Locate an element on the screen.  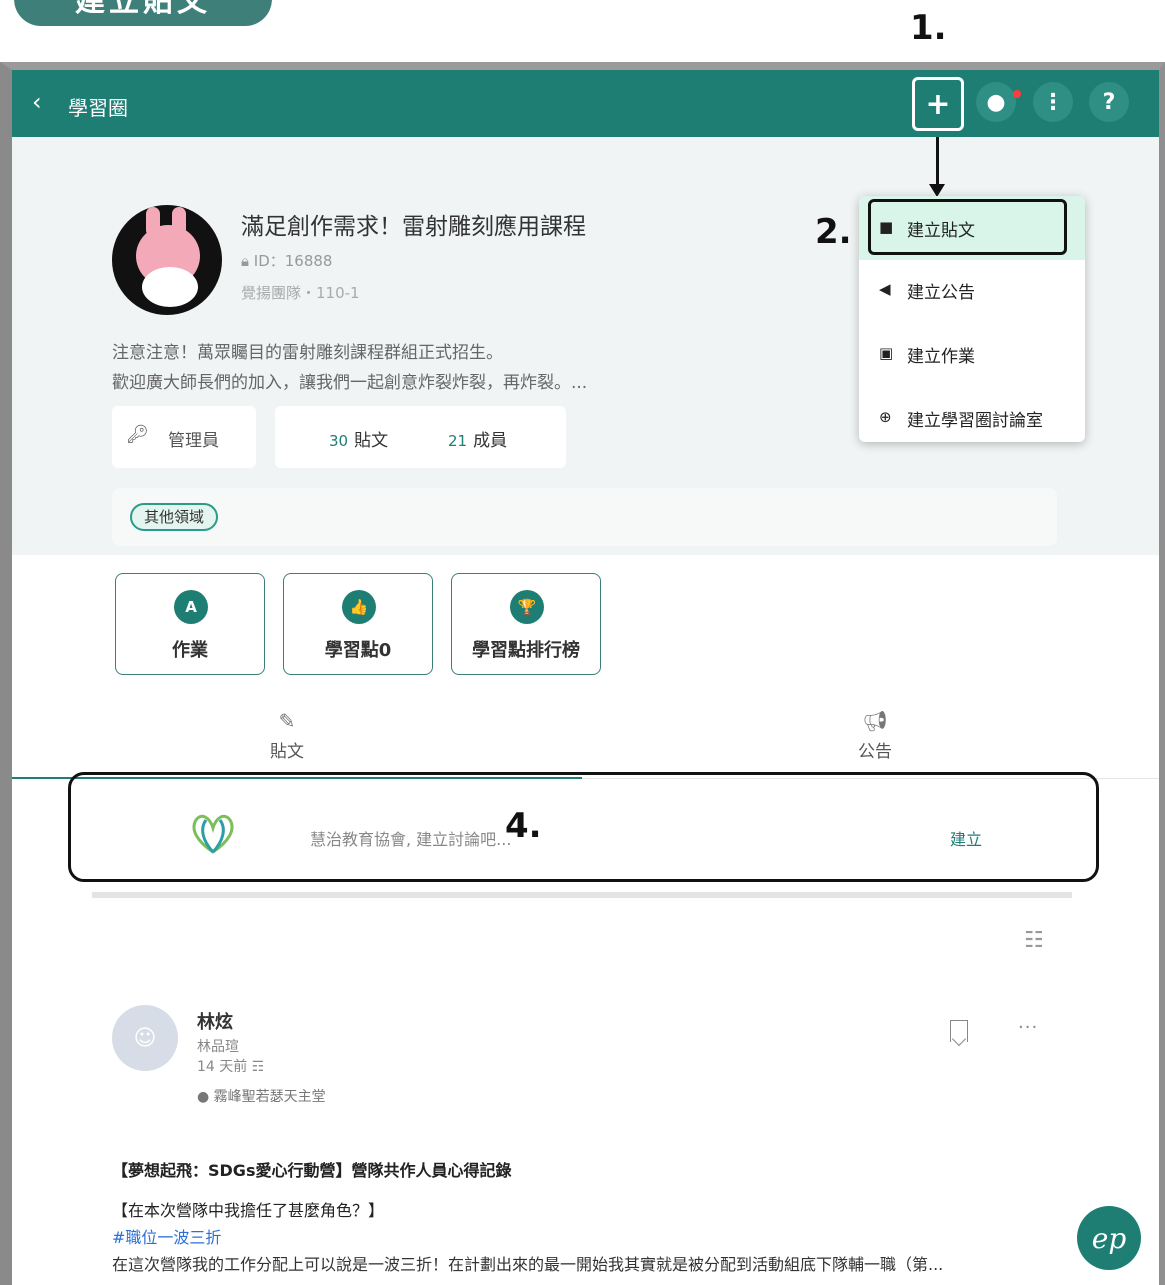
trophy-icon: 🏆 is located at coordinates (527, 607).